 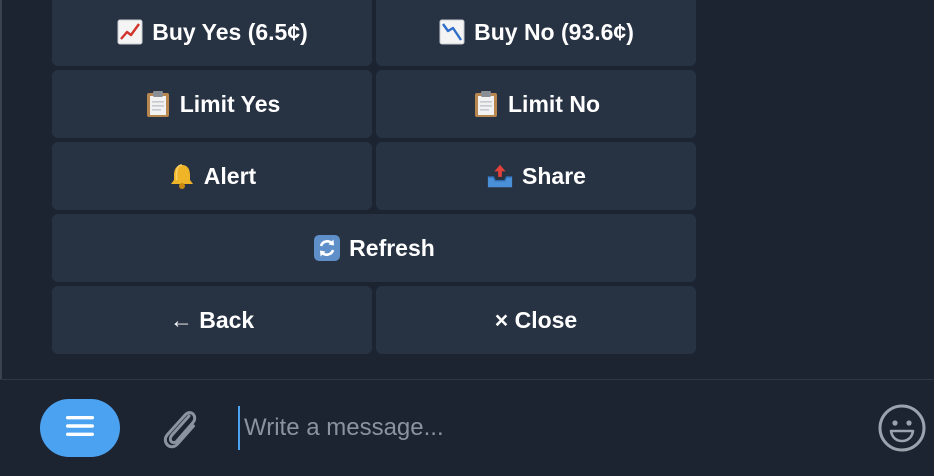 What do you see at coordinates (130, 32) in the screenshot?
I see `chart-increasing-icon` at bounding box center [130, 32].